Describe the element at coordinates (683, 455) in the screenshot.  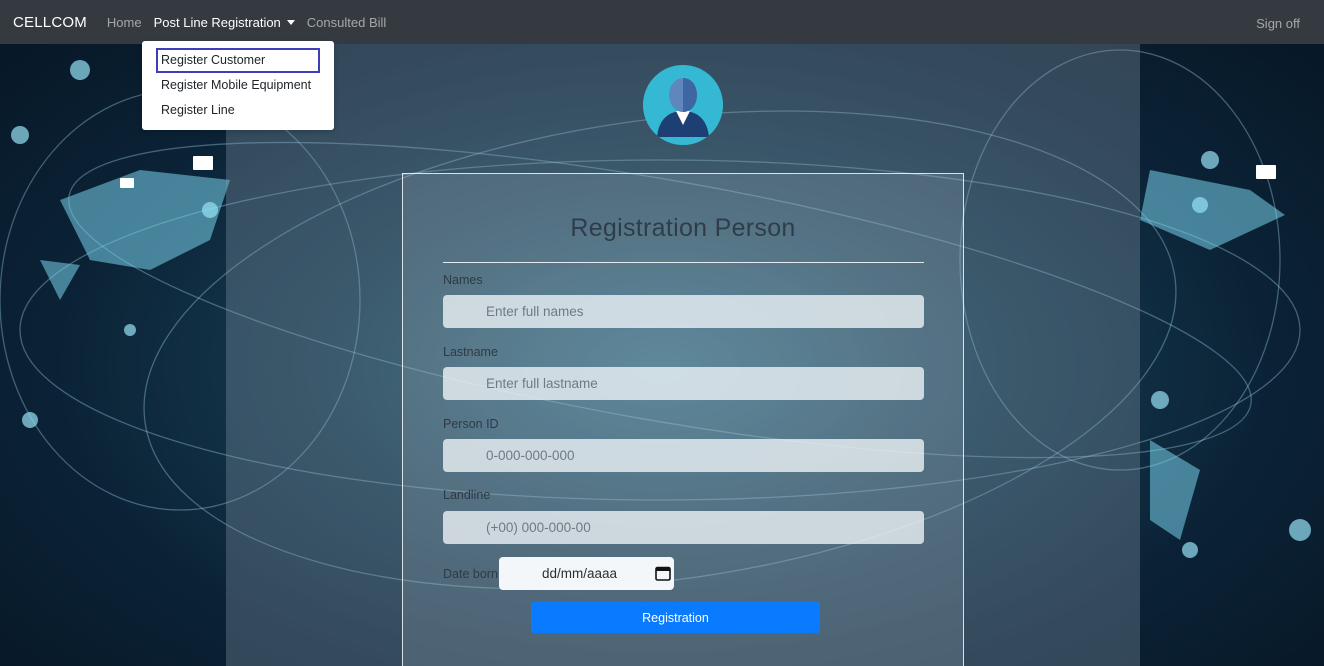
I see `person-id-input` at that location.